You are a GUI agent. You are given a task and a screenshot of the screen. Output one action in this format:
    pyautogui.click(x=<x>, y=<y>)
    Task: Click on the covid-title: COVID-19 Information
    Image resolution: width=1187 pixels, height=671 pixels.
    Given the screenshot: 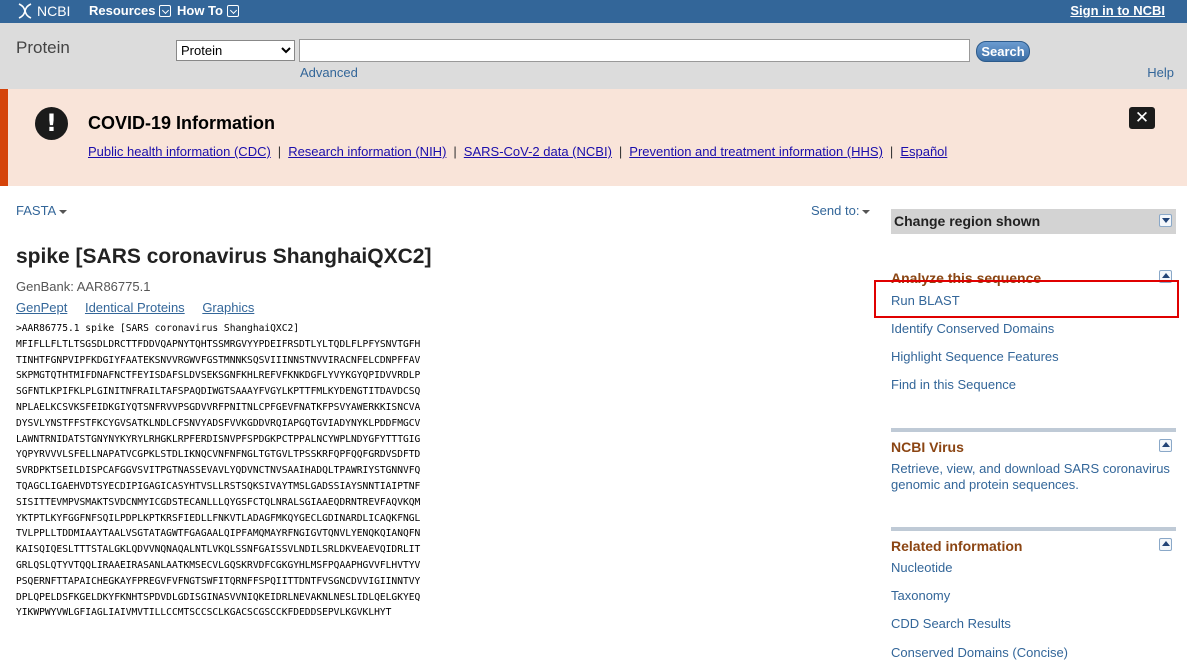 What is the action you would take?
    pyautogui.click(x=182, y=123)
    